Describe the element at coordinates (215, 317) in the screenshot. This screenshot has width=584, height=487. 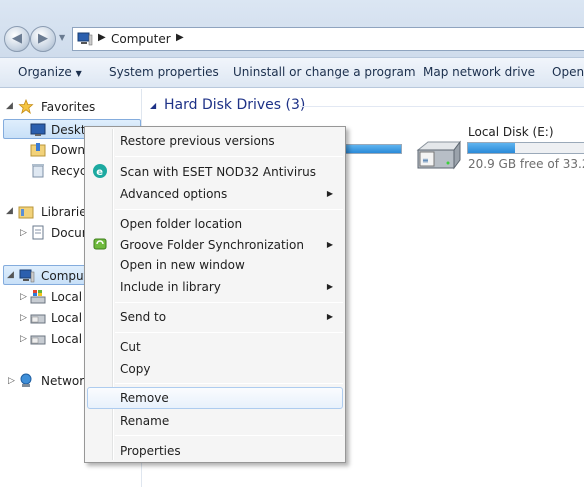
I see `menu-item-send-to: Send to ▶` at that location.